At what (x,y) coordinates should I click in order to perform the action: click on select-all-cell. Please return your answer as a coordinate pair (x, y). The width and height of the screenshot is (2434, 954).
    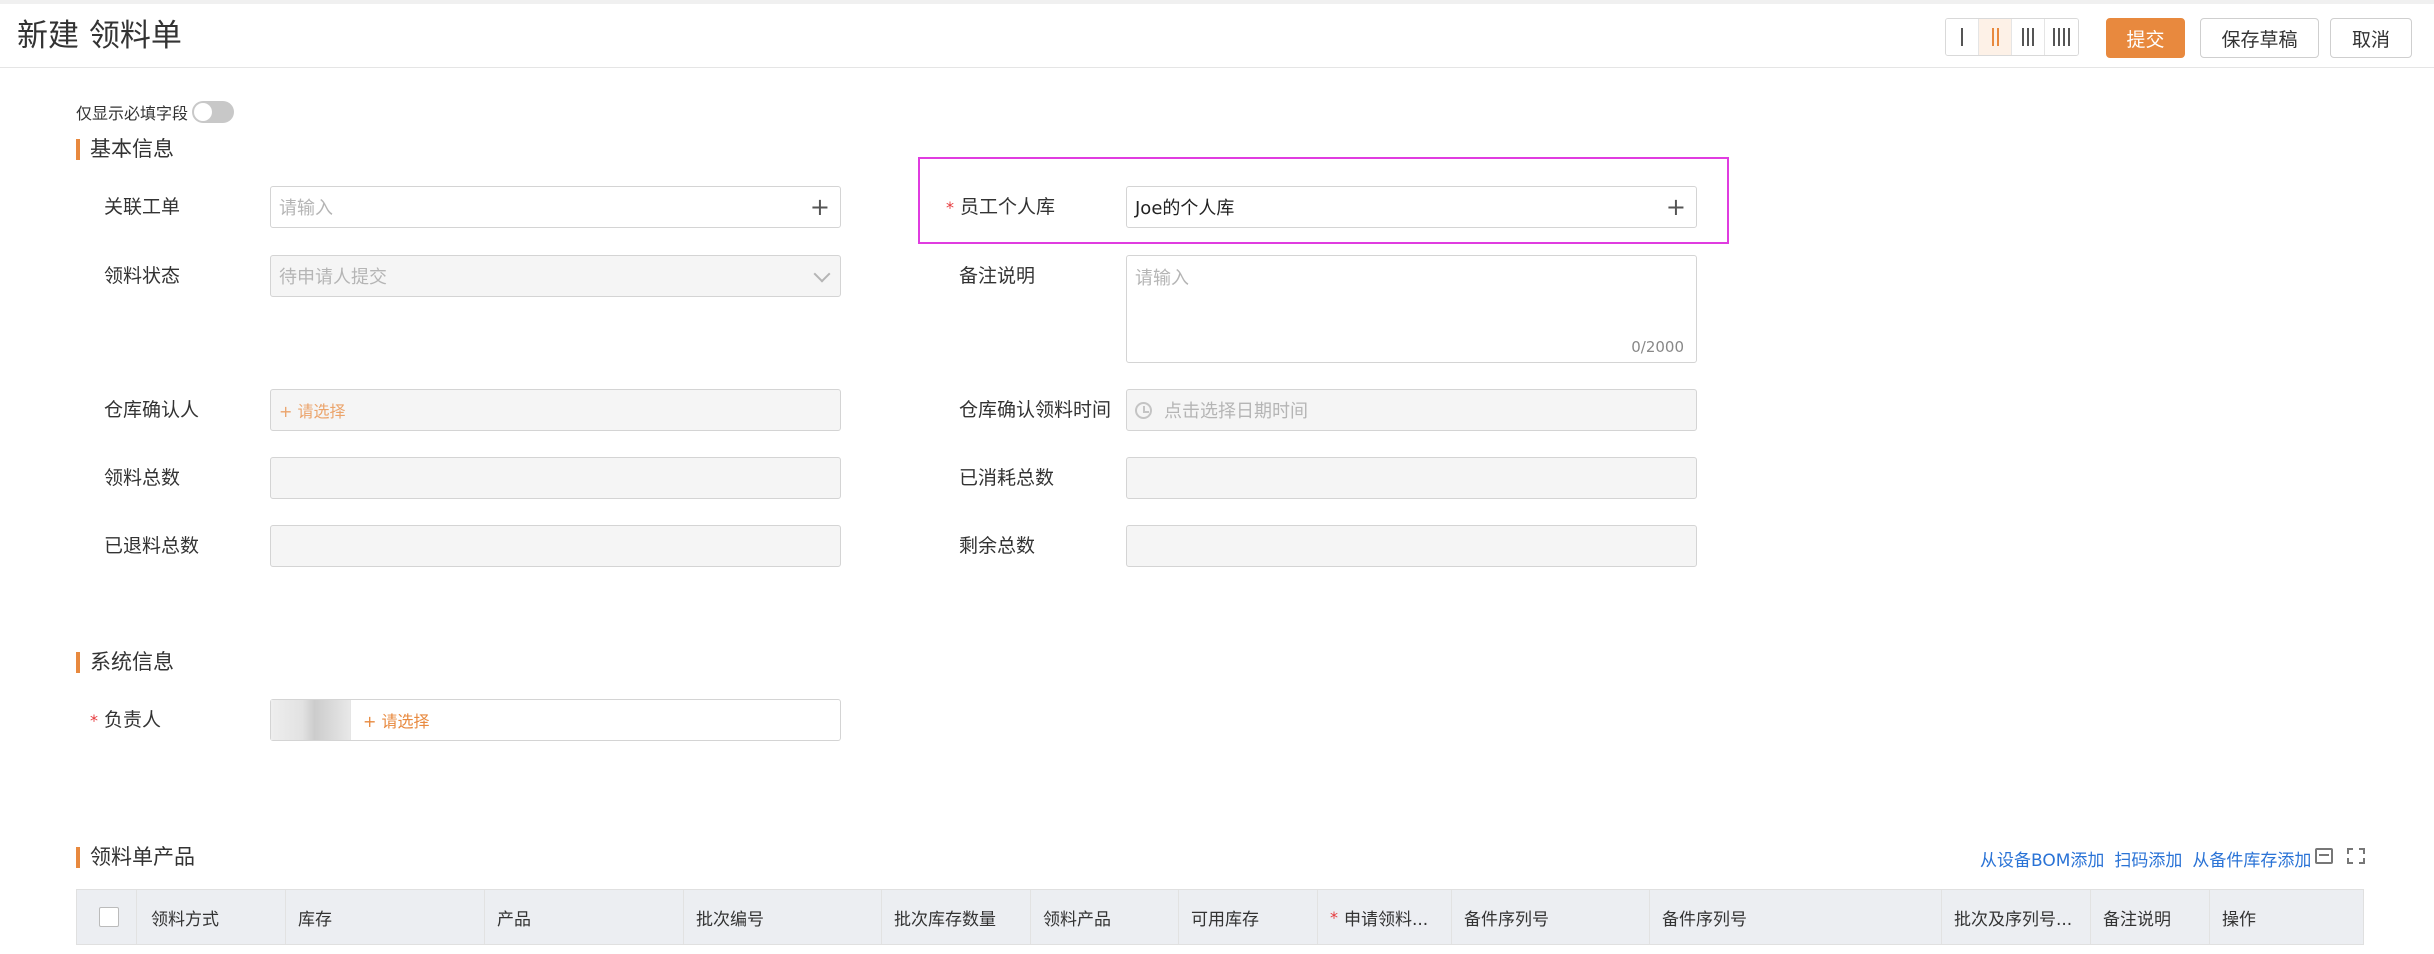
    Looking at the image, I should click on (107, 917).